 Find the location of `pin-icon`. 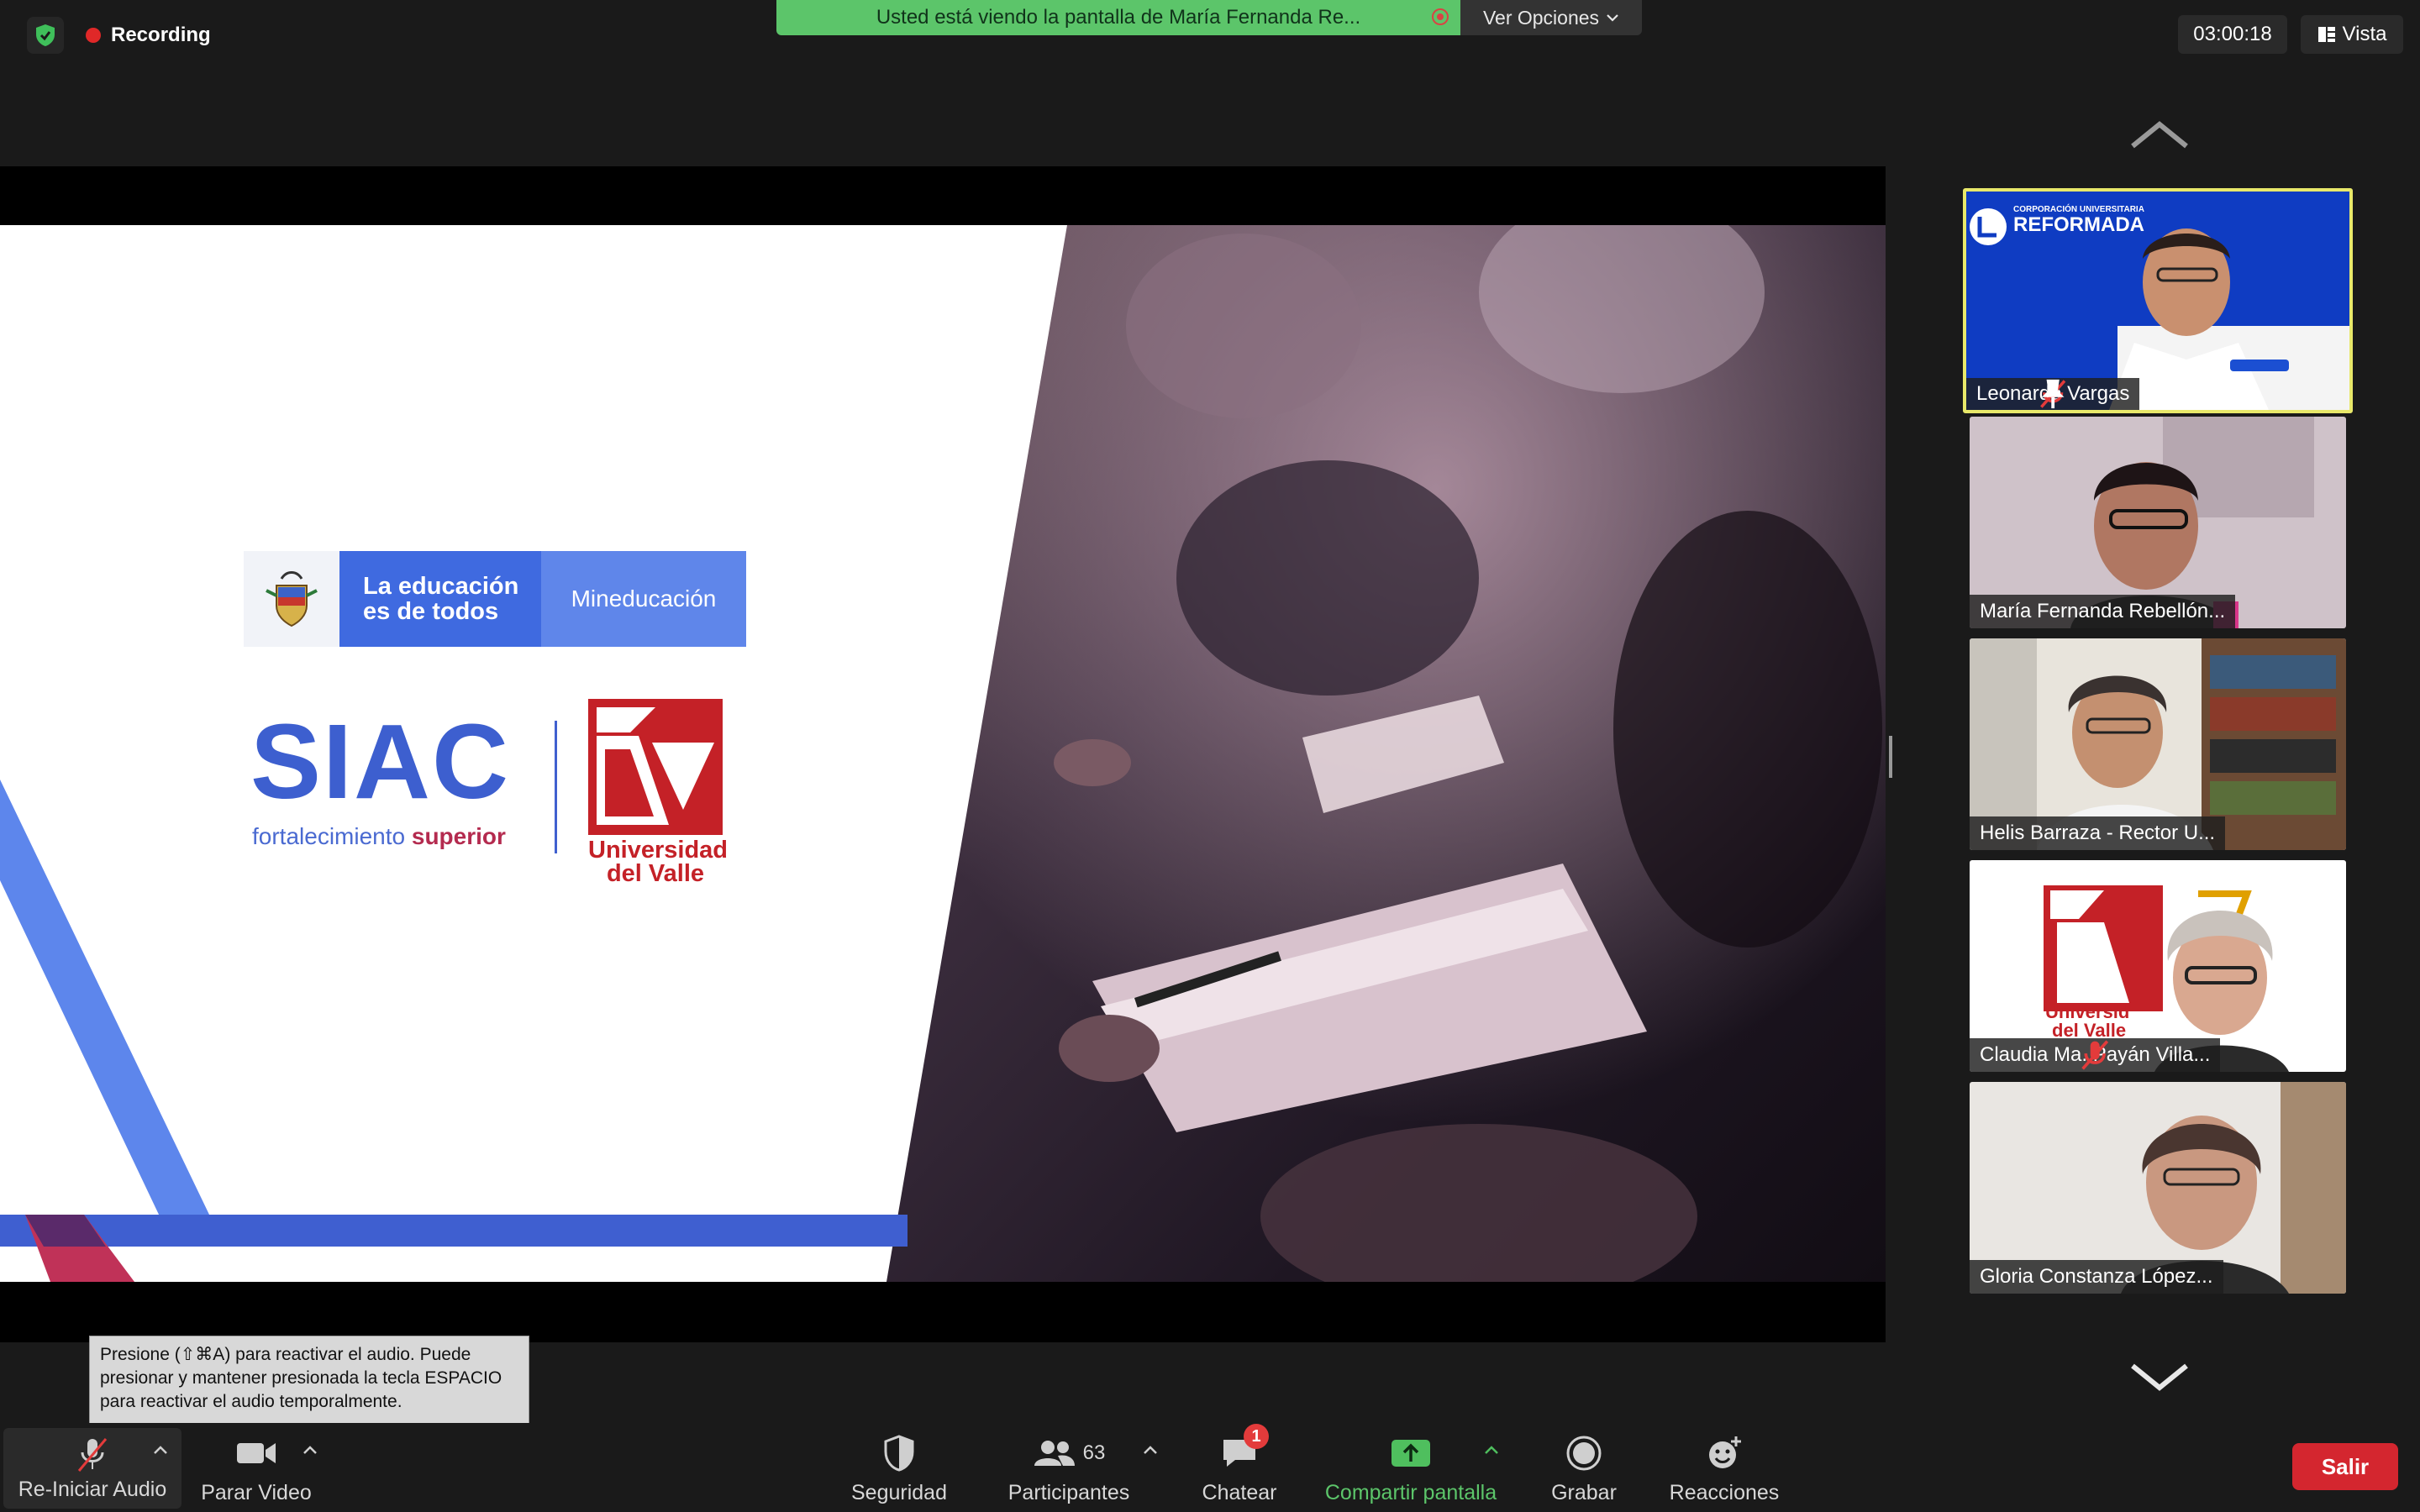

pin-icon is located at coordinates (2053, 394).